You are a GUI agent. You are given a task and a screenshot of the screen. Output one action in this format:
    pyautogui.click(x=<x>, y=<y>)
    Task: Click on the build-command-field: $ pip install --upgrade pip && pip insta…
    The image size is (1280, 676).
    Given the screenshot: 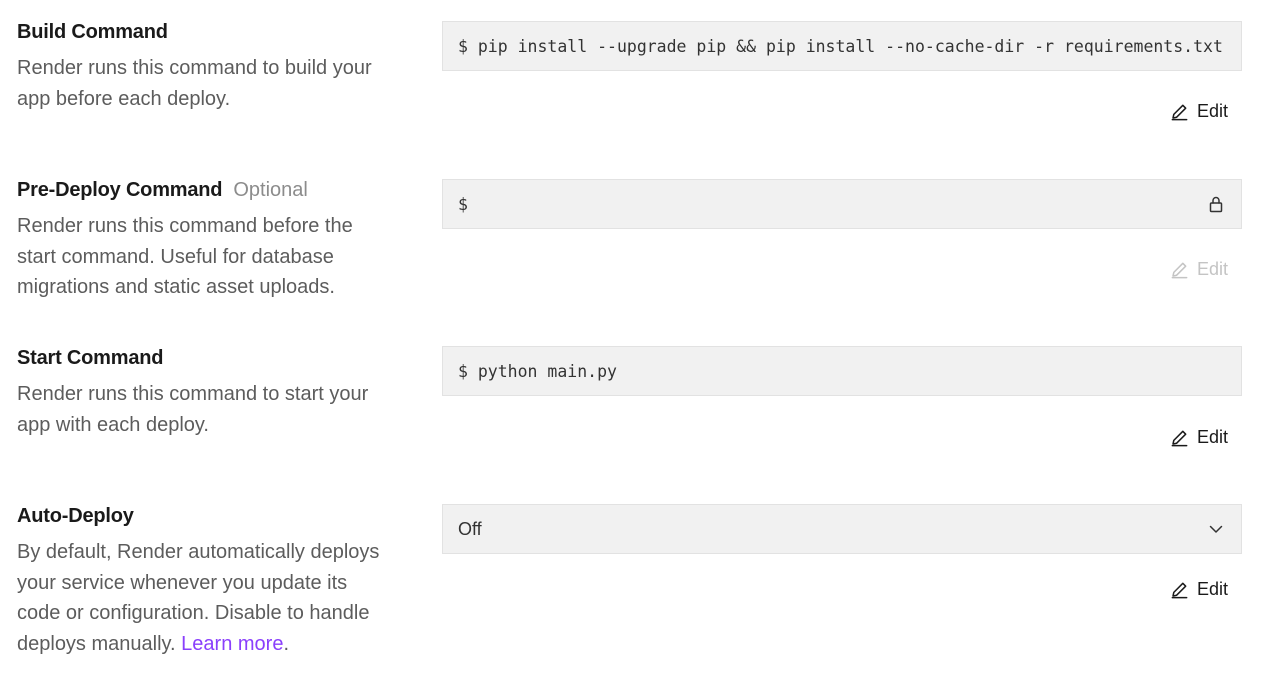 What is the action you would take?
    pyautogui.click(x=842, y=46)
    